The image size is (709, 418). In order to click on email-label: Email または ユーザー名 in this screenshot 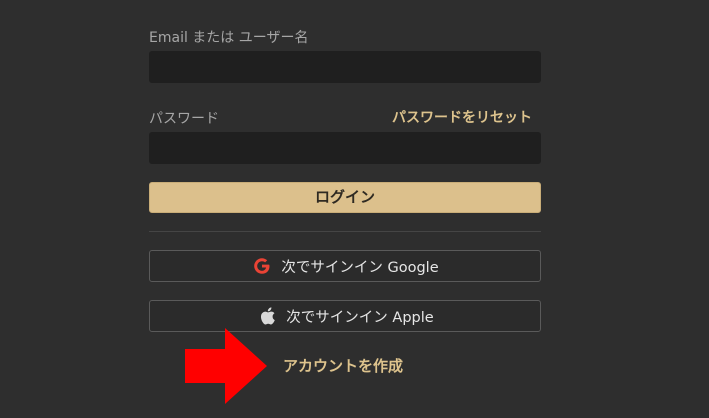, I will do `click(229, 38)`.